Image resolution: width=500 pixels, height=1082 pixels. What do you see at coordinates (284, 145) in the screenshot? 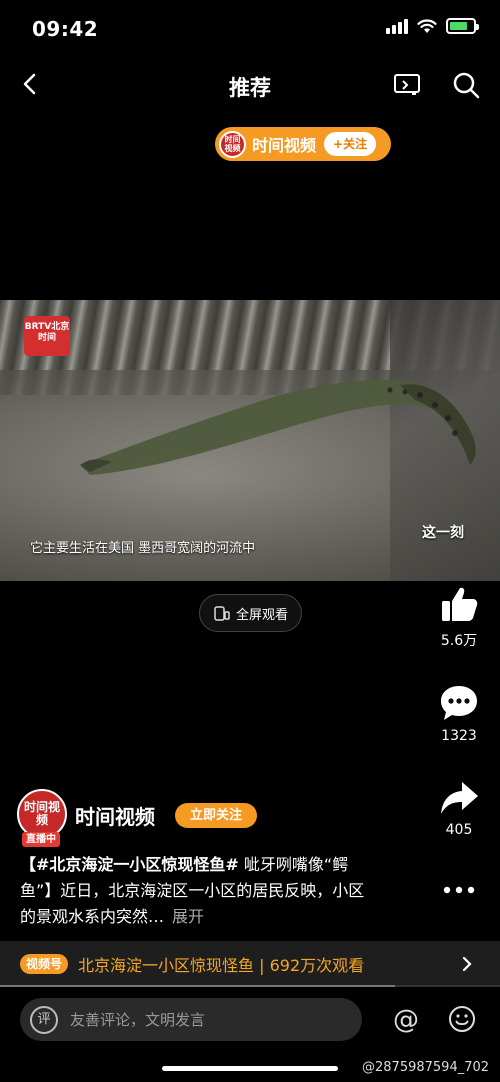
I see `account-name: 时间视频` at bounding box center [284, 145].